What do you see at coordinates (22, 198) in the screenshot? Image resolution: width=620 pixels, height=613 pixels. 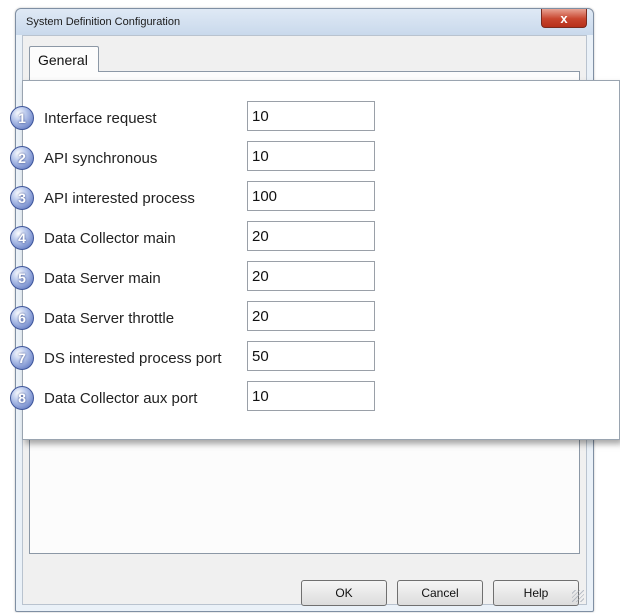 I see `number-badge-icon: 3` at bounding box center [22, 198].